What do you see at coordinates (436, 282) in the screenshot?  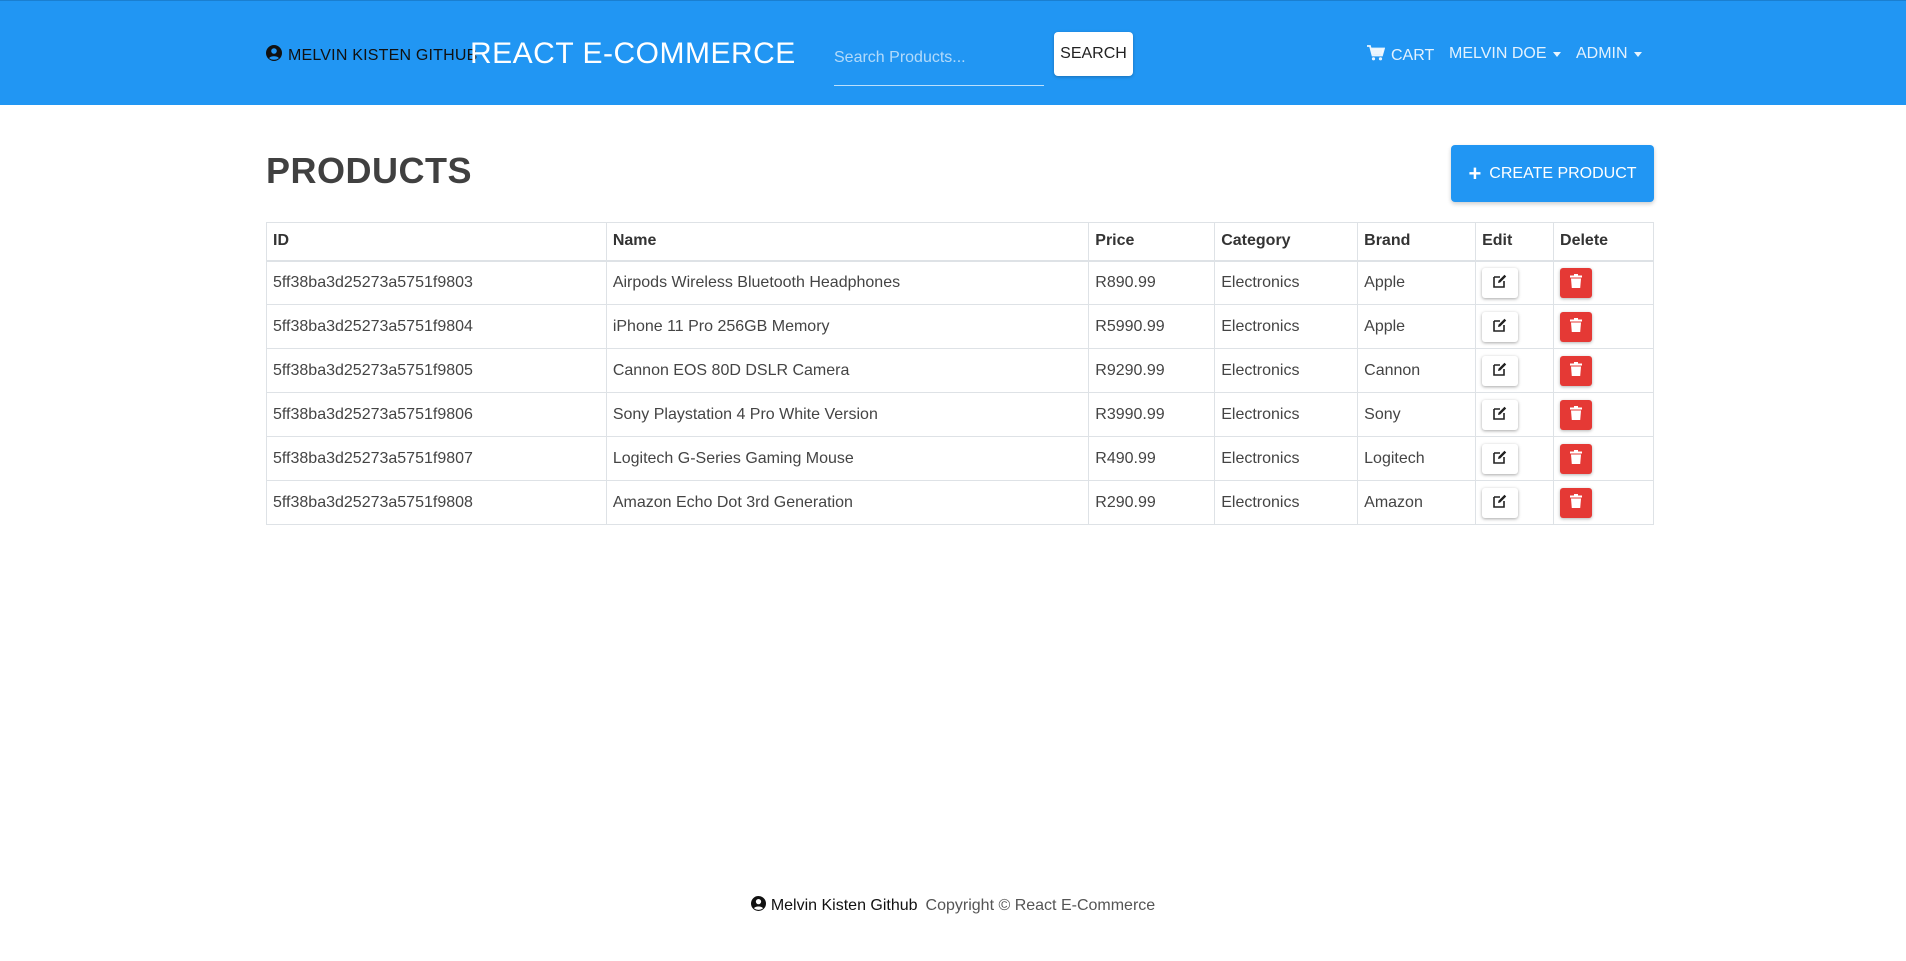 I see `cell-id: 5ff38ba3d25273a5751f9803` at bounding box center [436, 282].